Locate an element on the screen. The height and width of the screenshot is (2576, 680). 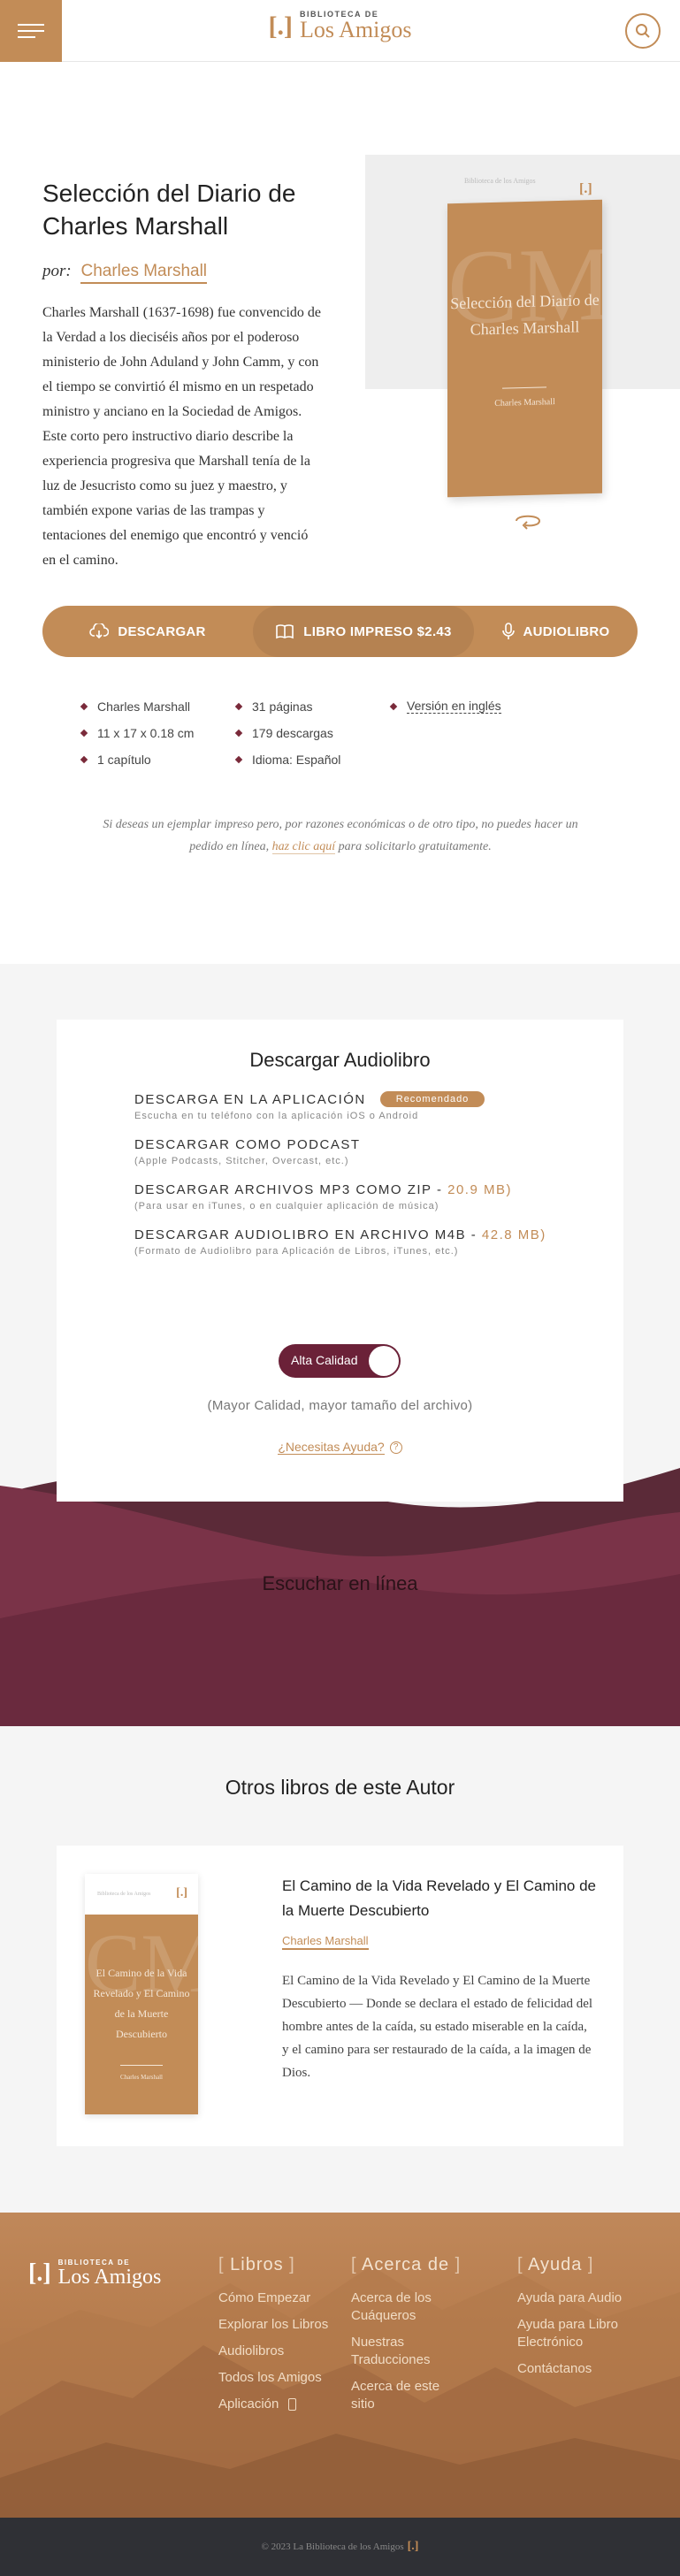
other-books-title: Otros libros de este Autor is located at coordinates (340, 1787).